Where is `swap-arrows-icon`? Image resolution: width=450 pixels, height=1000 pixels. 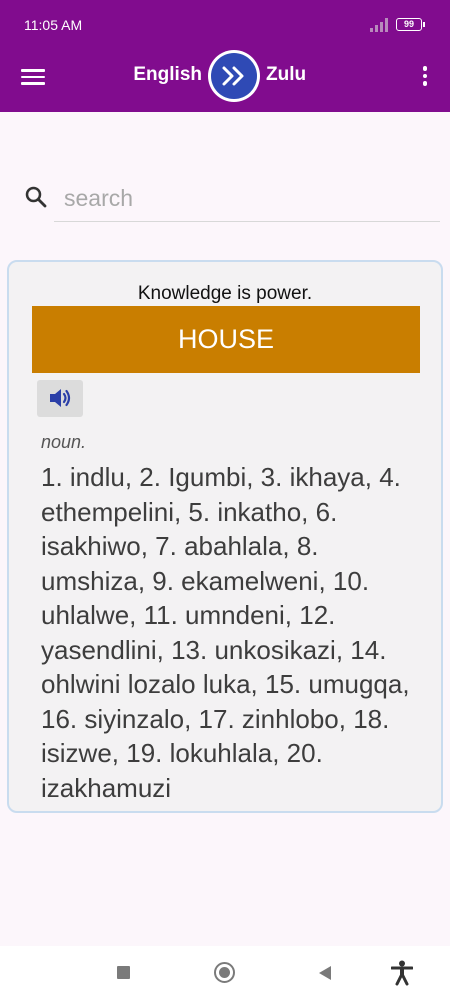
swap-arrows-icon is located at coordinates (233, 76).